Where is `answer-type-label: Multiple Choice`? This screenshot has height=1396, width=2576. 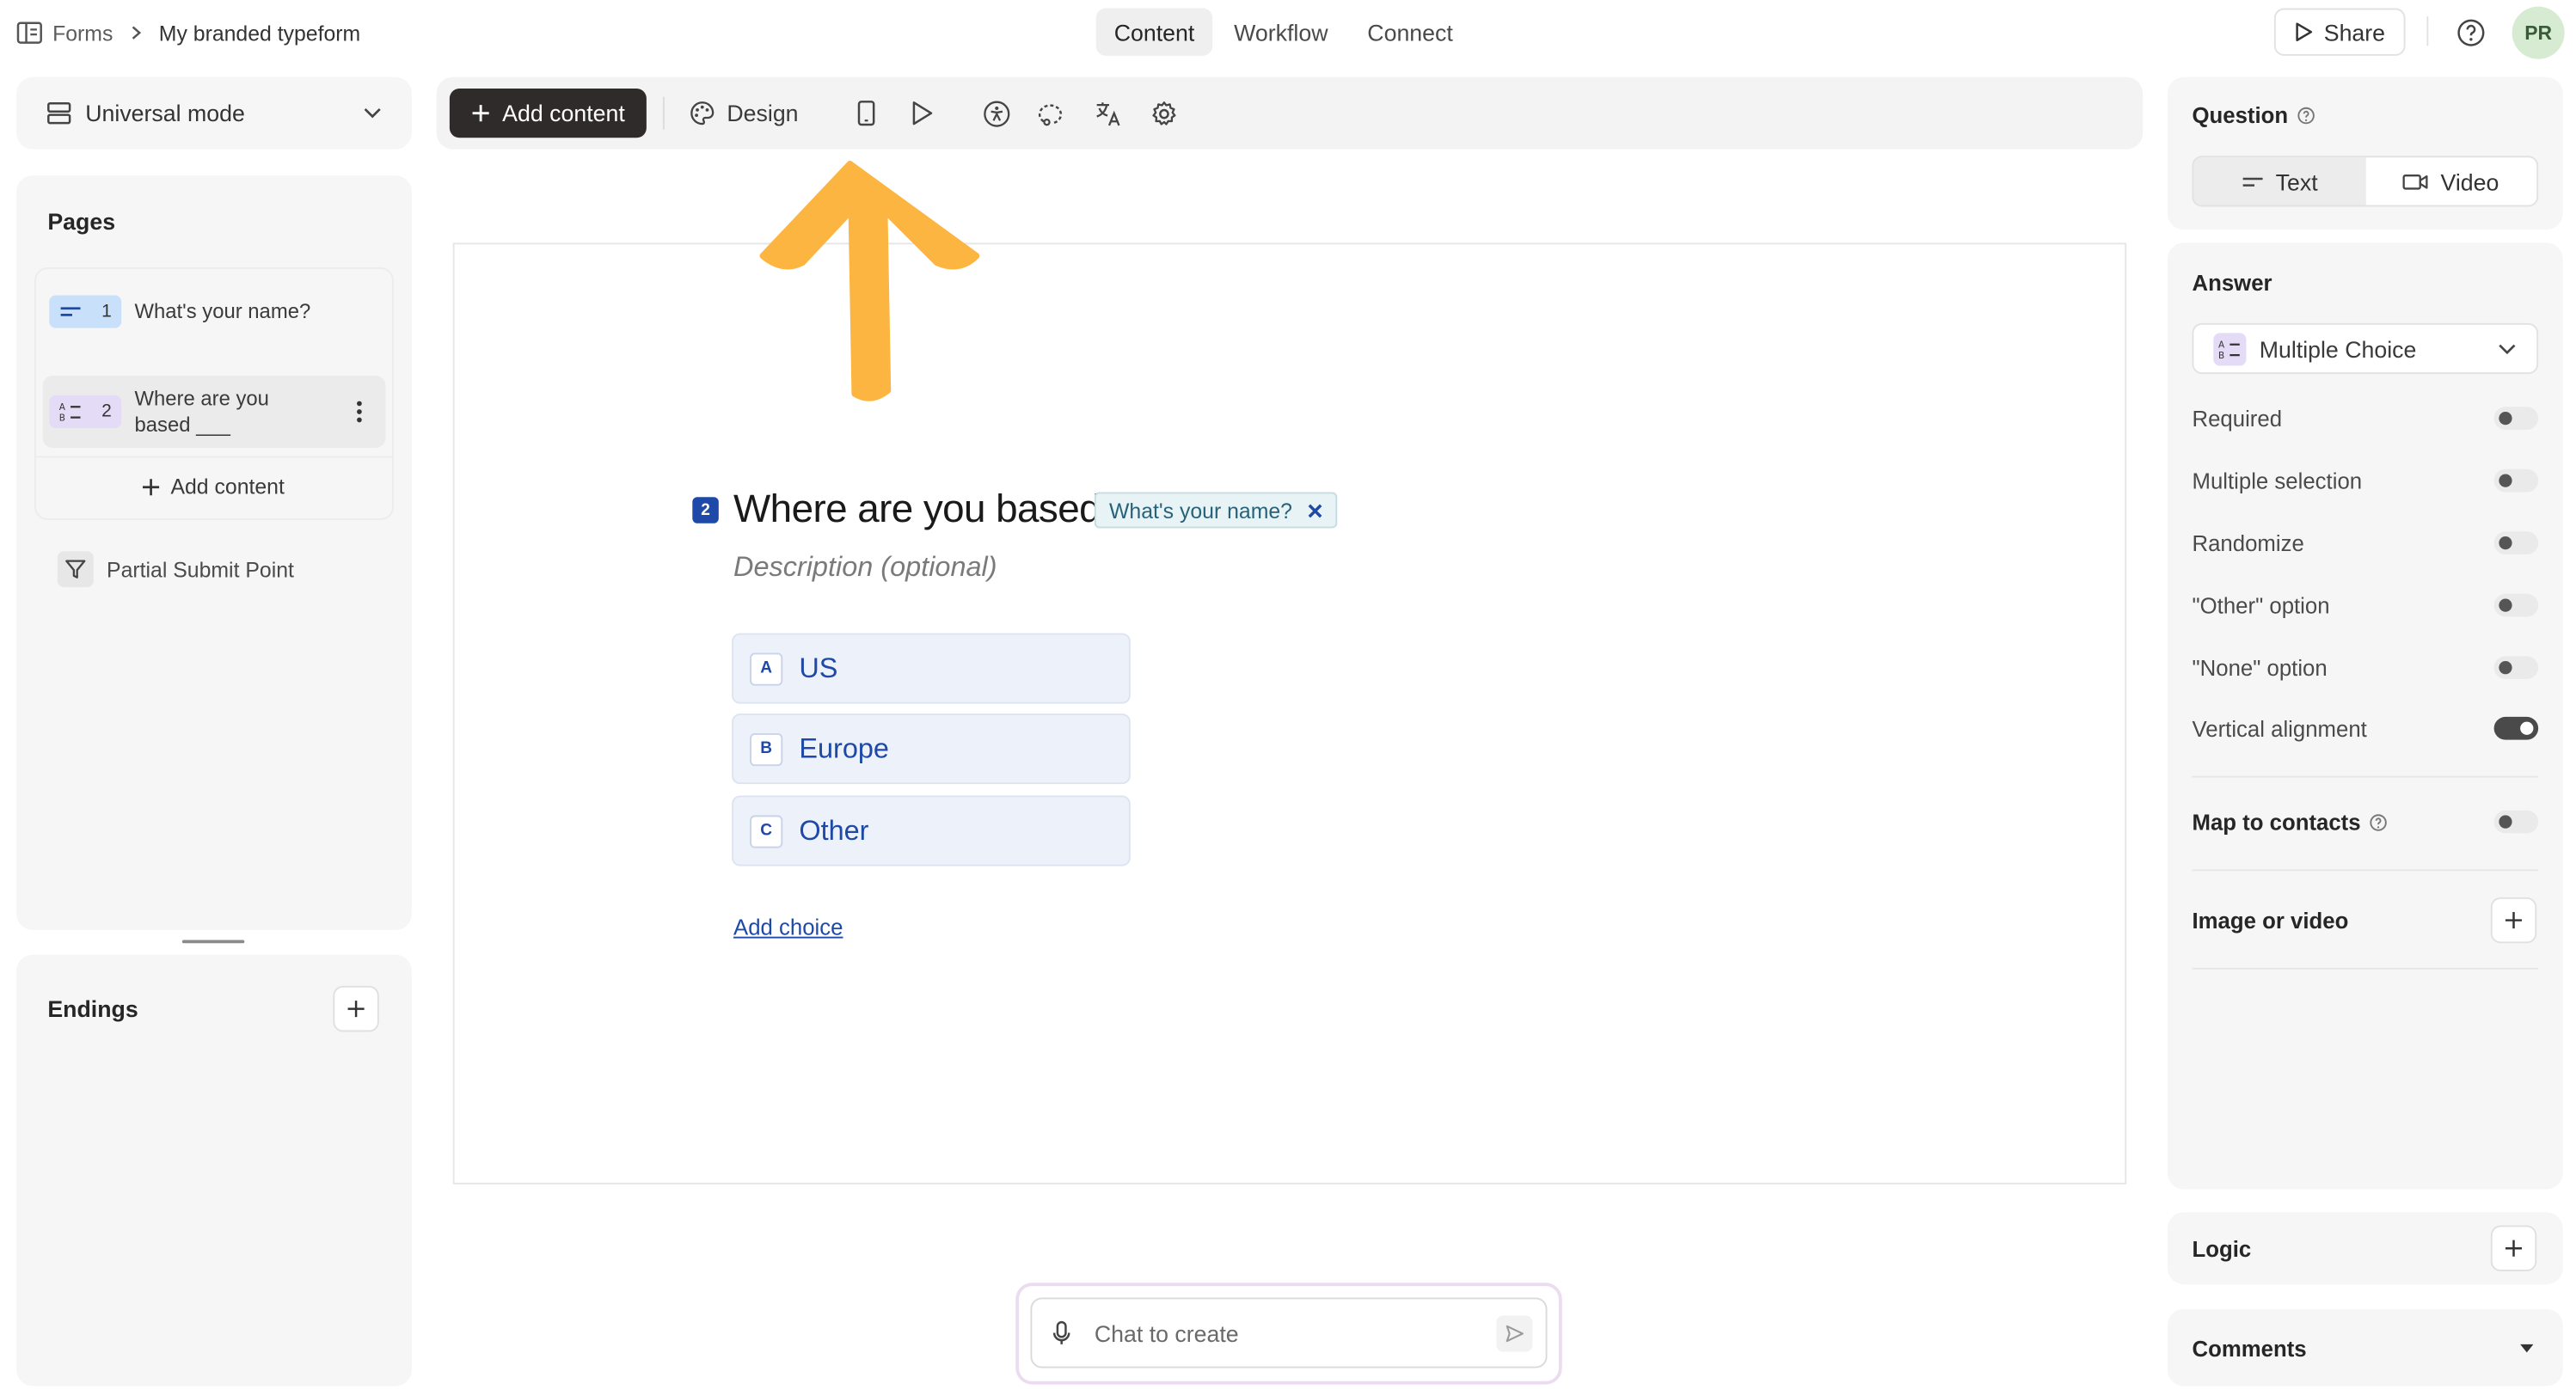
answer-type-label: Multiple Choice is located at coordinates (2338, 348).